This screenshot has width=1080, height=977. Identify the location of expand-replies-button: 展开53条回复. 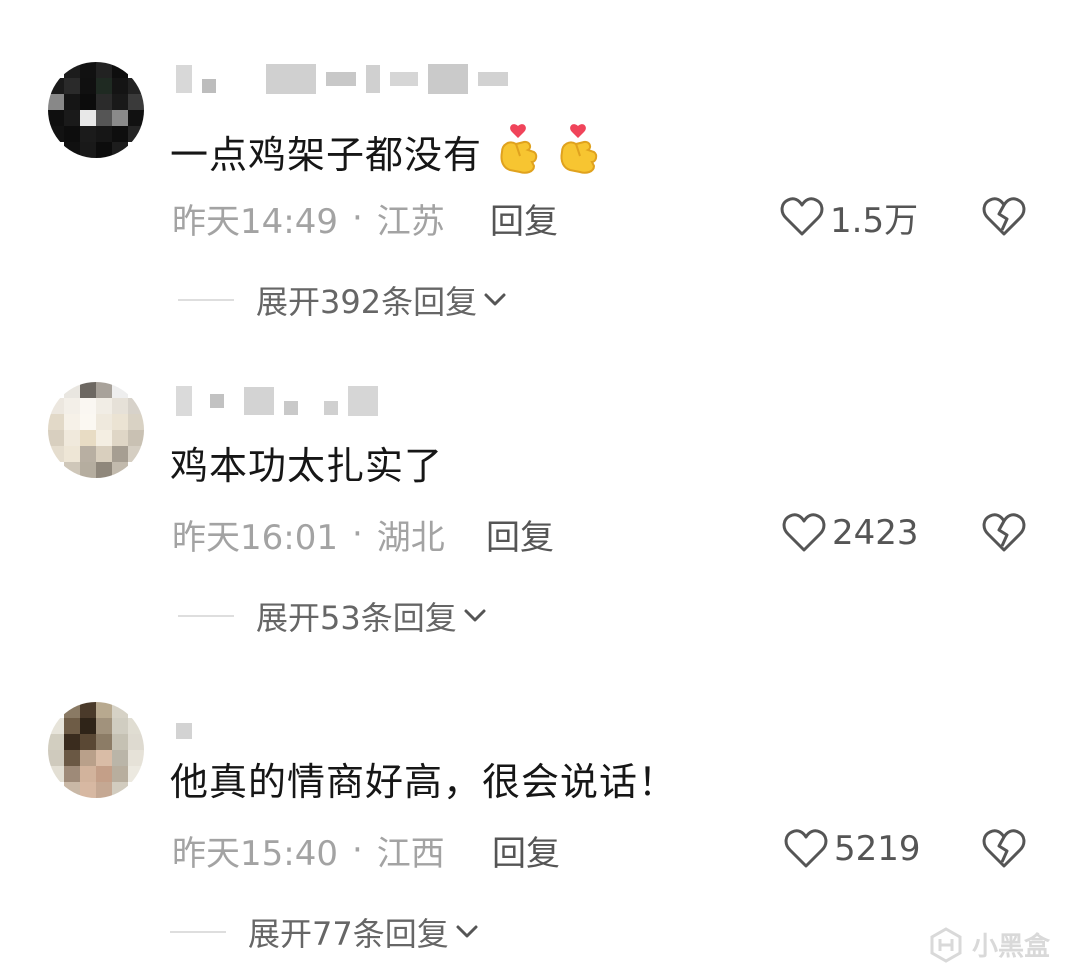
(332, 616).